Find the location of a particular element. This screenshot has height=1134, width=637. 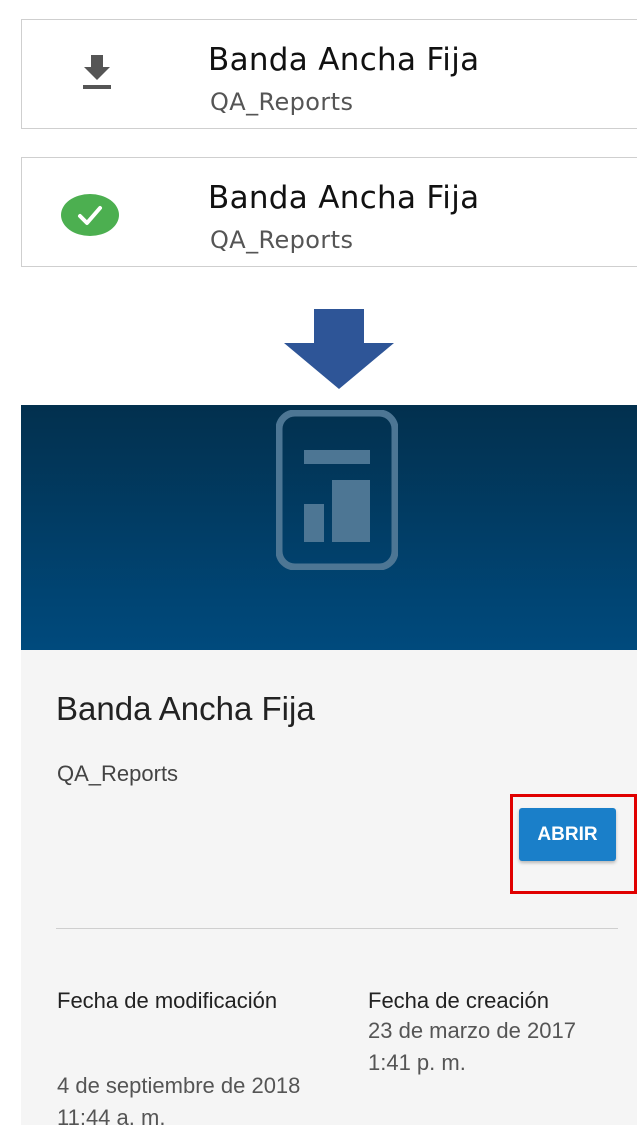

report-list-item-downloading: Banda Ancha Fija QA_Reports is located at coordinates (329, 74).